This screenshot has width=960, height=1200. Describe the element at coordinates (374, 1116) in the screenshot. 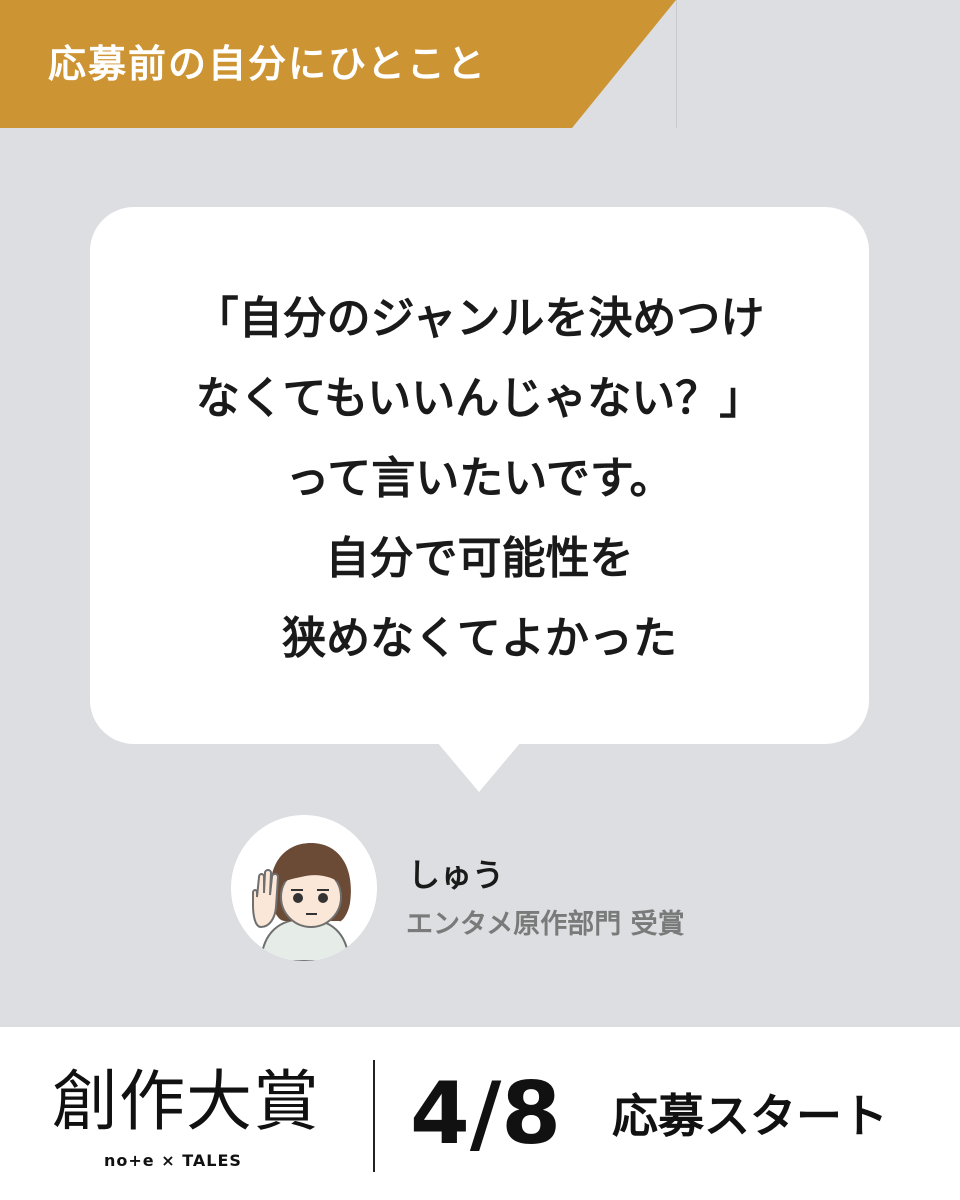

I see `footer-divider` at that location.